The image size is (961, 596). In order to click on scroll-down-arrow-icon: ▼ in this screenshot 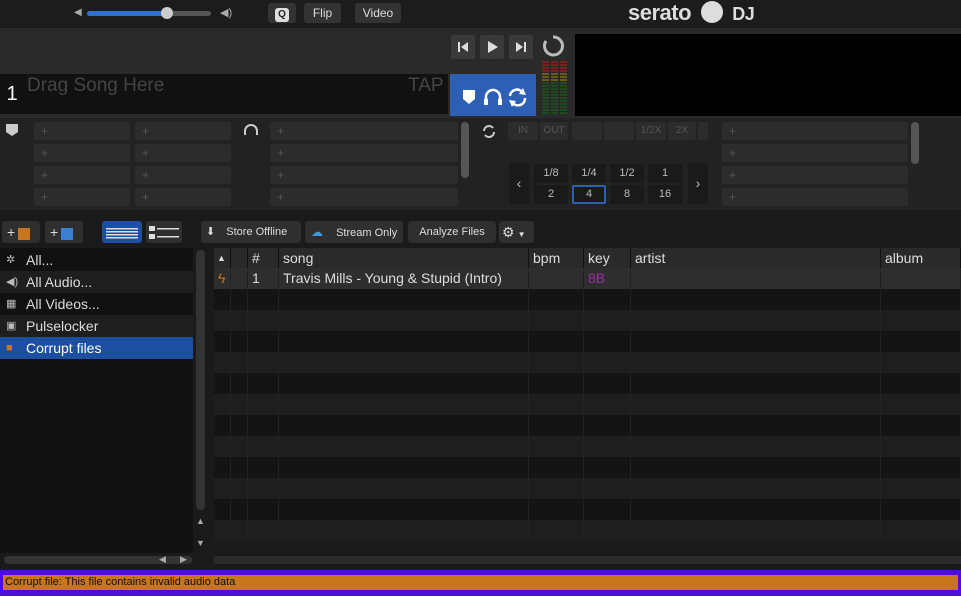, I will do `click(200, 543)`.